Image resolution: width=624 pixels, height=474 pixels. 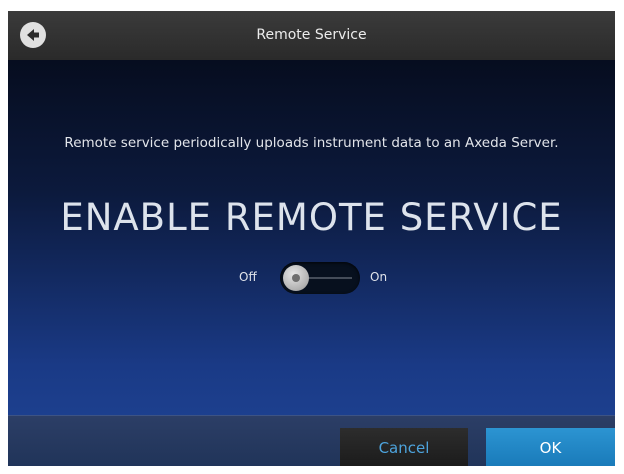 What do you see at coordinates (550, 447) in the screenshot?
I see `ok-button: OK` at bounding box center [550, 447].